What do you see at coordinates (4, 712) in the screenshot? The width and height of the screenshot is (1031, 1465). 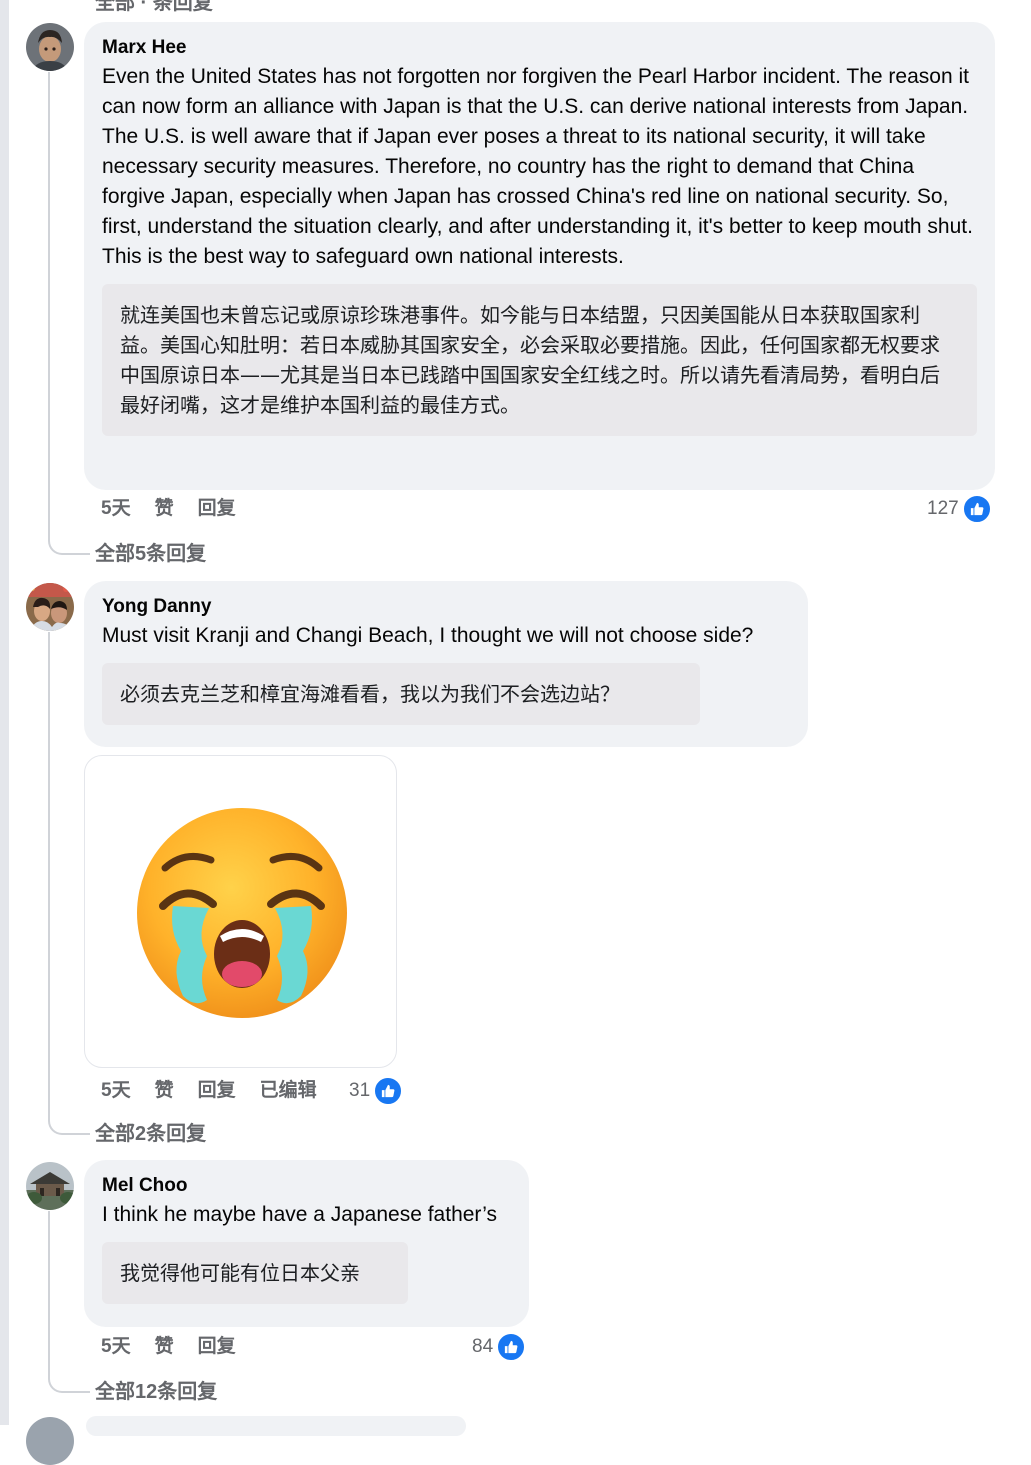 I see `left-scrollbar-track` at bounding box center [4, 712].